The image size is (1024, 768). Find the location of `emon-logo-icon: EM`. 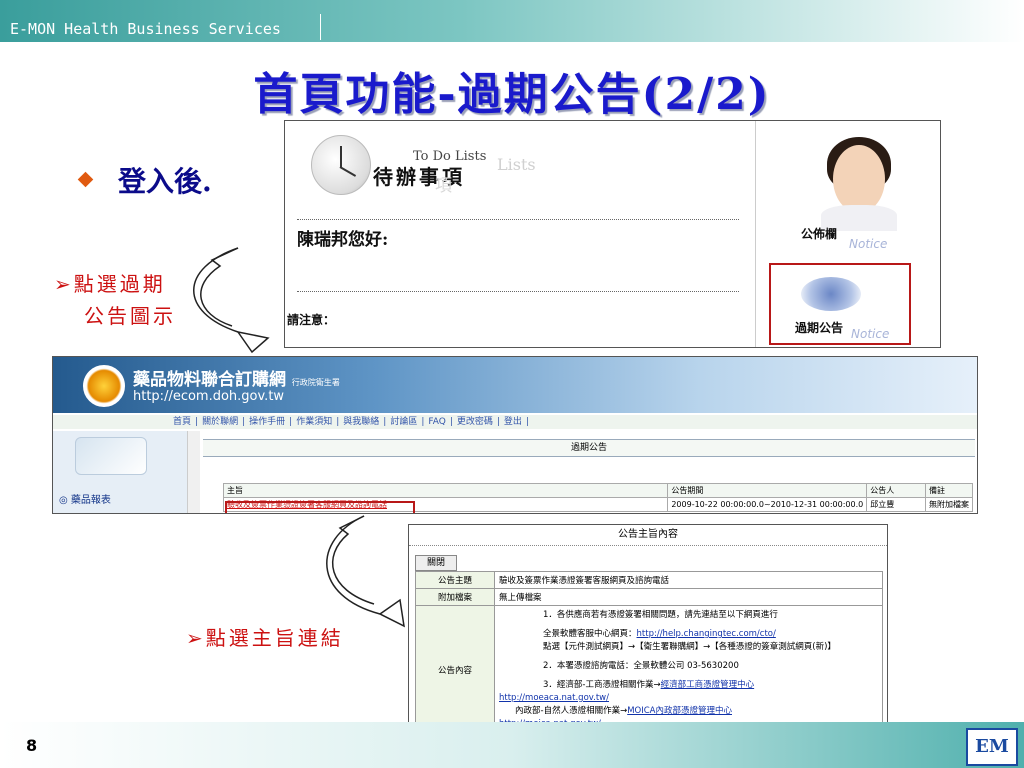

emon-logo-icon: EM is located at coordinates (992, 747).